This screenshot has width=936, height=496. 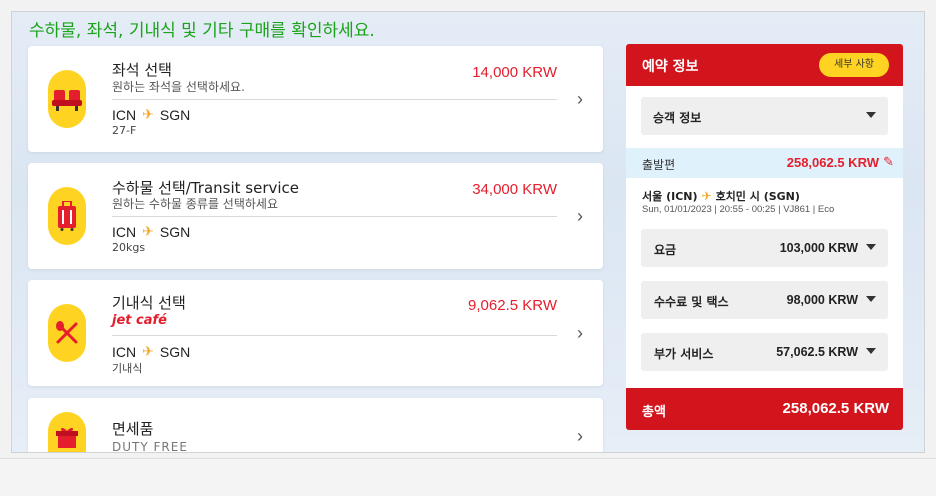 I want to click on fare-dropdown: 요금 103,000 KRW, so click(x=764, y=248).